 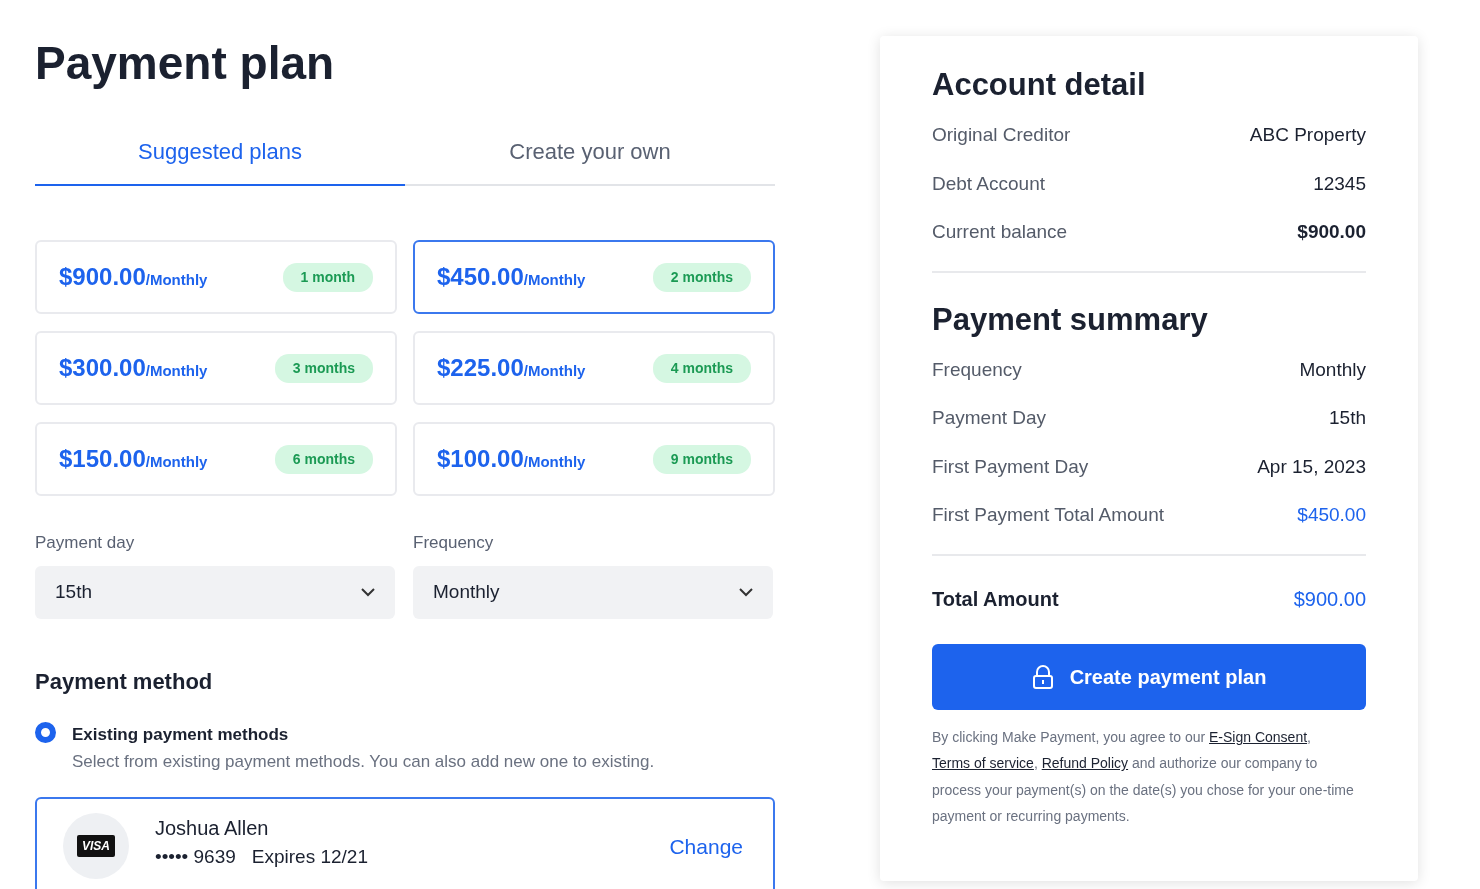 What do you see at coordinates (133, 277) in the screenshot?
I see `plan-amount: $900.00/Monthly` at bounding box center [133, 277].